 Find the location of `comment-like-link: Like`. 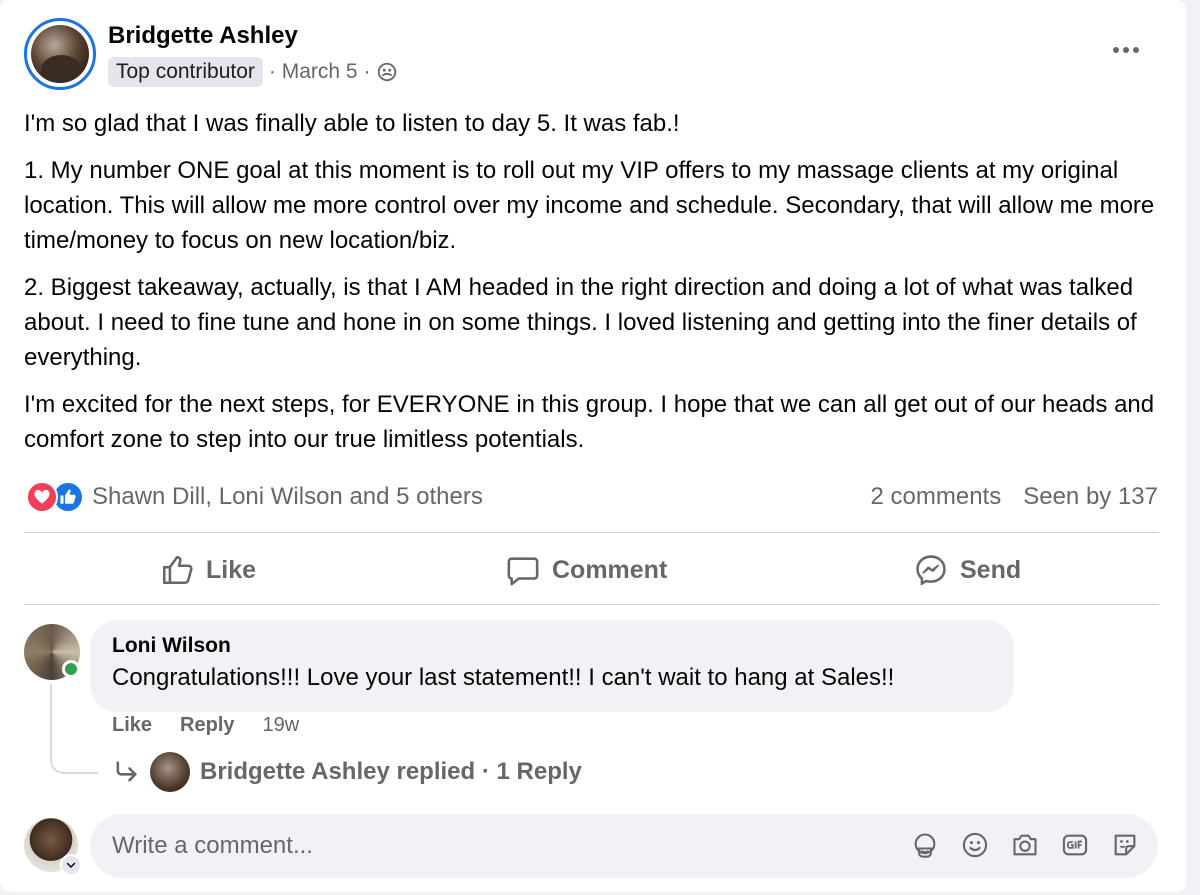

comment-like-link: Like is located at coordinates (132, 725).